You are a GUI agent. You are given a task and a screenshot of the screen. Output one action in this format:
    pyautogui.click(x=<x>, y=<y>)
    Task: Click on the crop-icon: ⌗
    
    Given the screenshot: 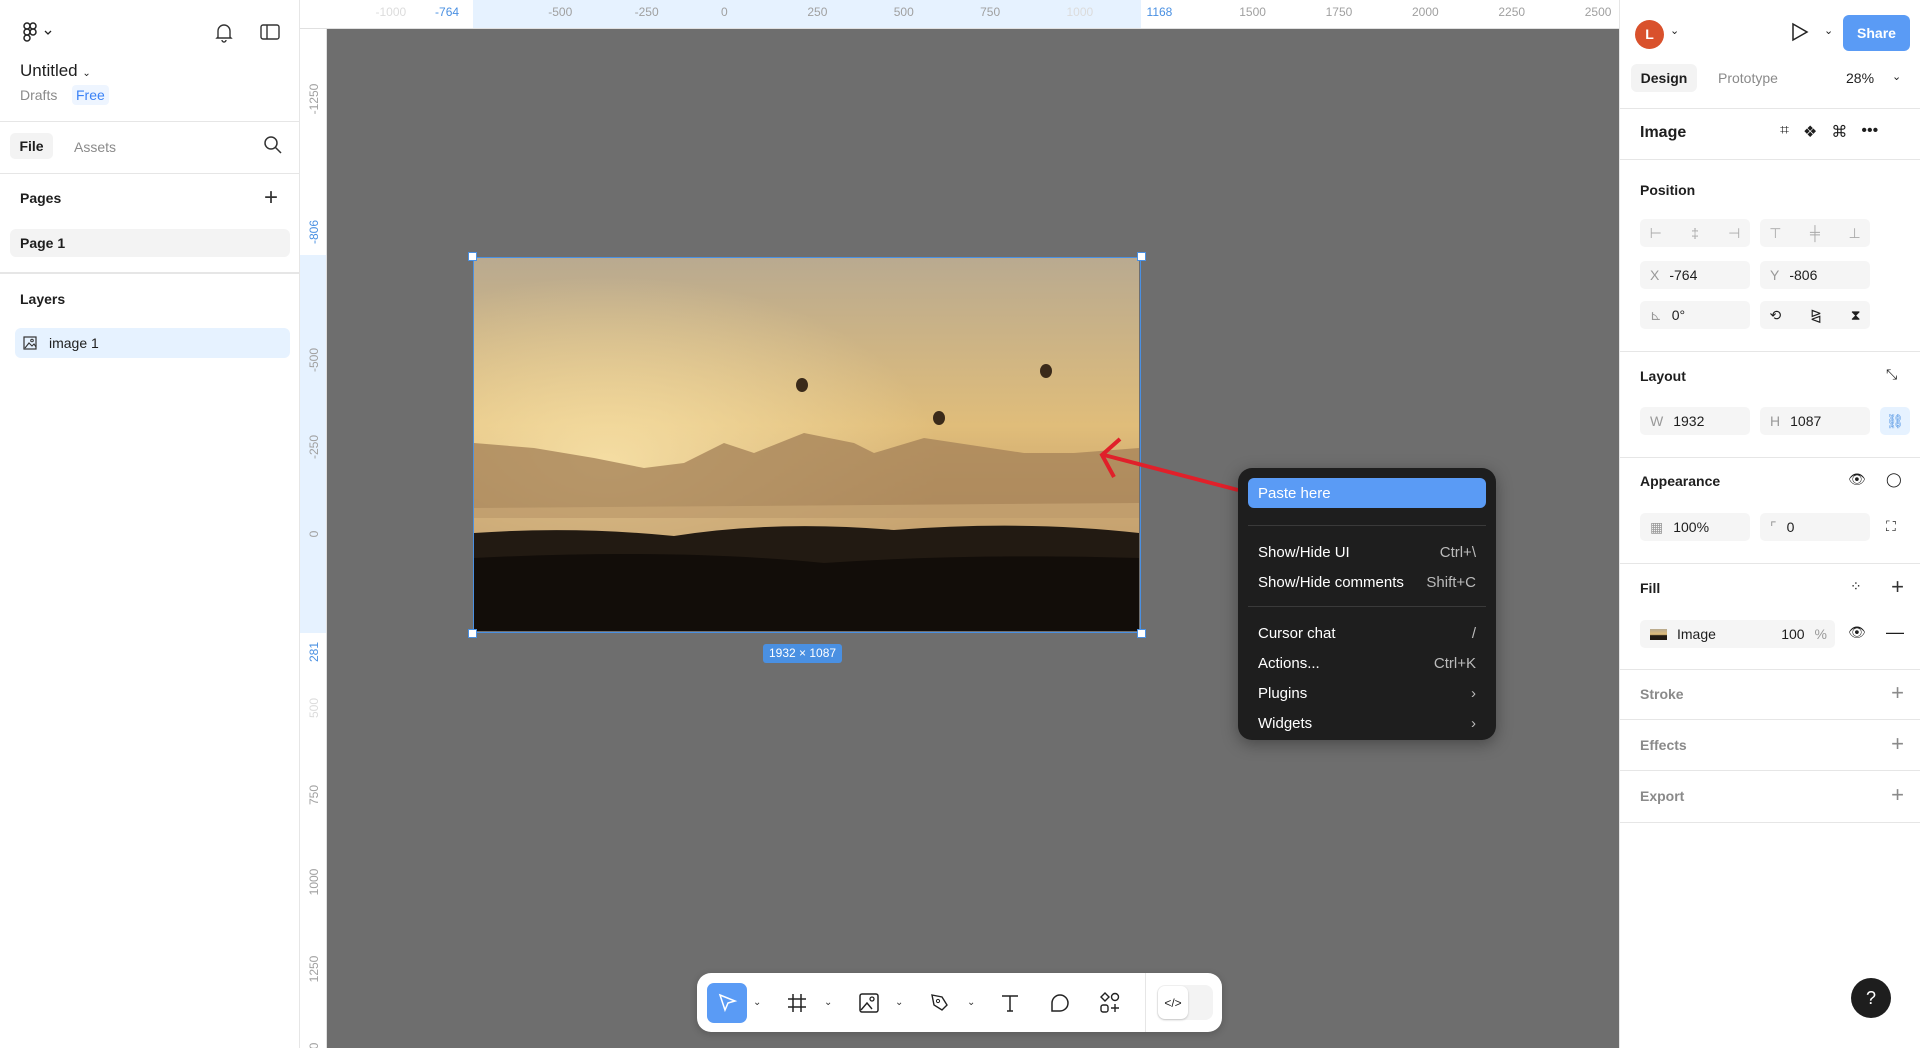 What is the action you would take?
    pyautogui.click(x=1784, y=132)
    